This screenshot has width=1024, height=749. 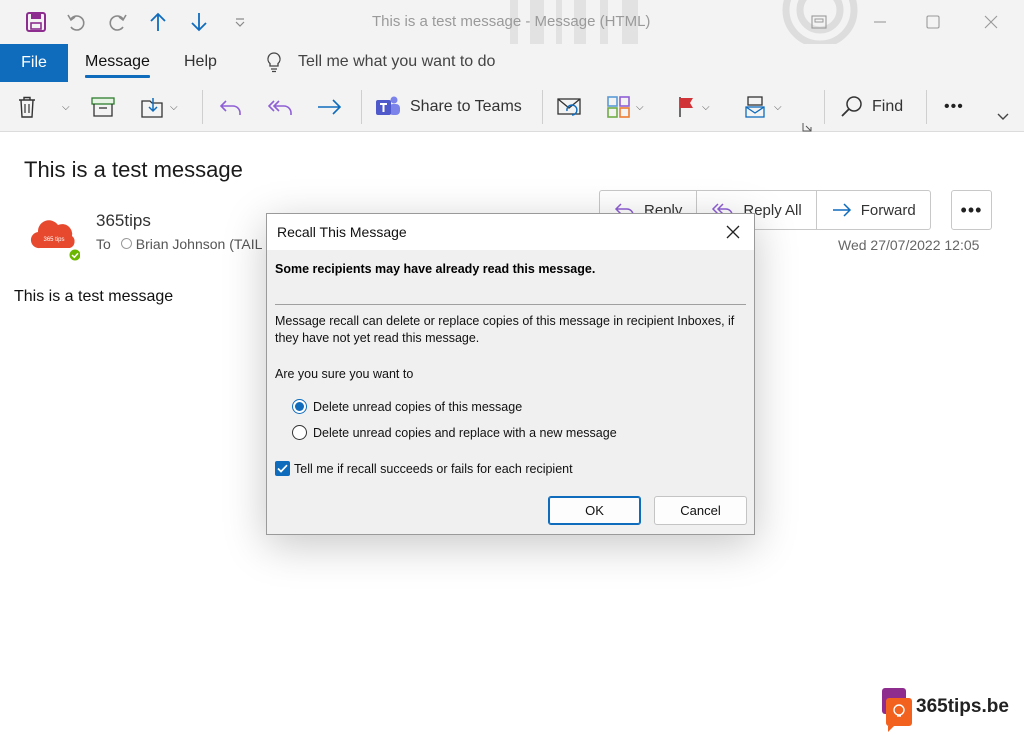 What do you see at coordinates (807, 127) in the screenshot?
I see `group-launcher-icon` at bounding box center [807, 127].